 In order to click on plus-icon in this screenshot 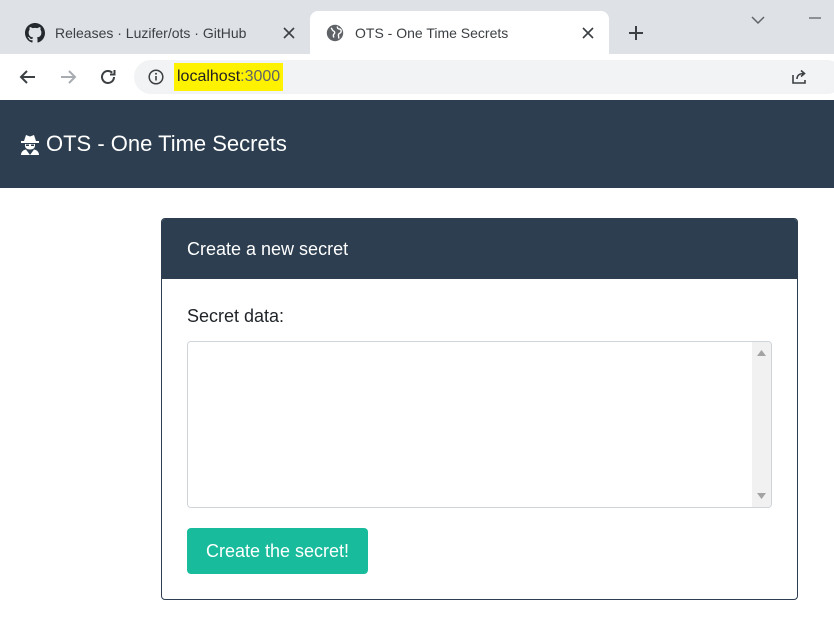, I will do `click(636, 33)`.